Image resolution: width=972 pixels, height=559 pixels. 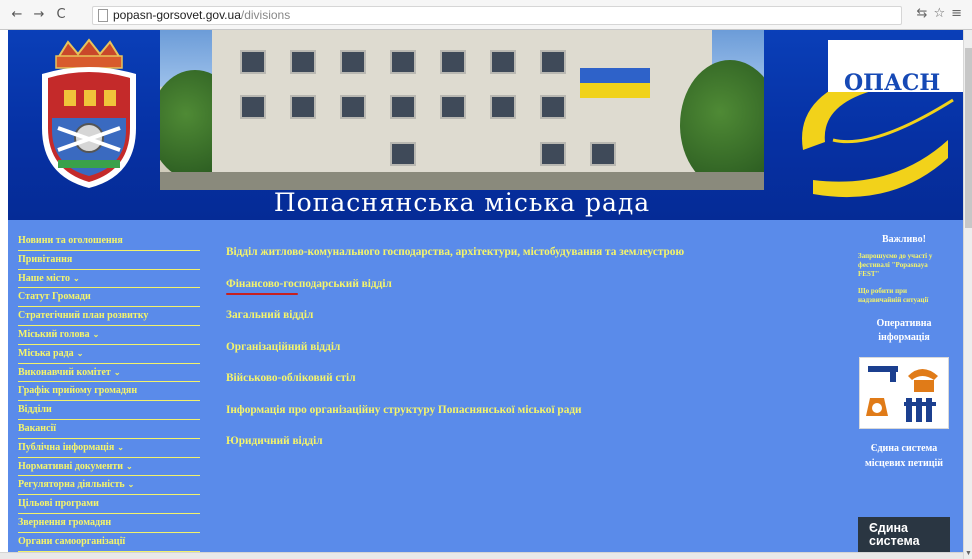 I want to click on sidebar-item-public-info: Публічна інформація ⌄, so click(x=109, y=448).